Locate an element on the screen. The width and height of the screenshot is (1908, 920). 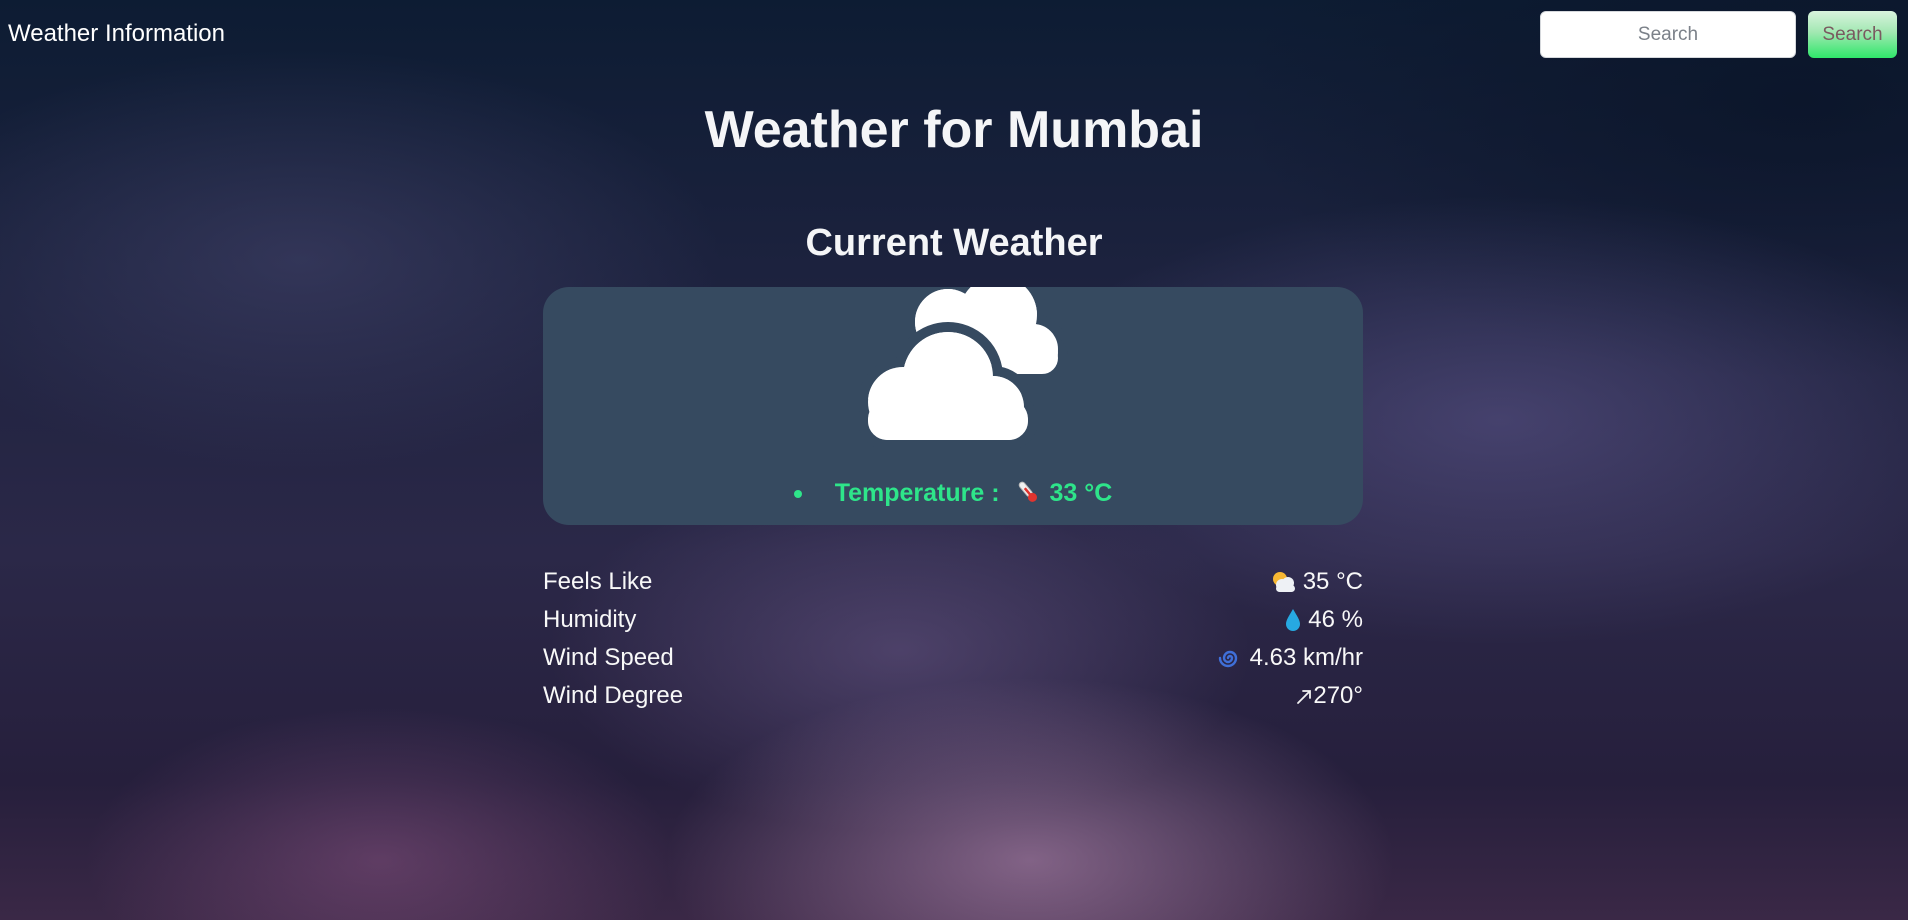
feels-like-value-wrap: 35 °C is located at coordinates (1316, 582).